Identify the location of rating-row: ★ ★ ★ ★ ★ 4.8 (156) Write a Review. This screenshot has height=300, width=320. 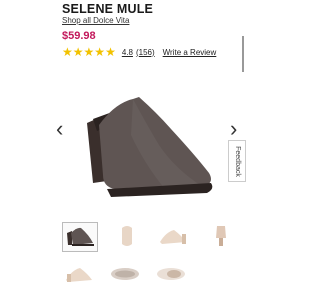
(139, 52).